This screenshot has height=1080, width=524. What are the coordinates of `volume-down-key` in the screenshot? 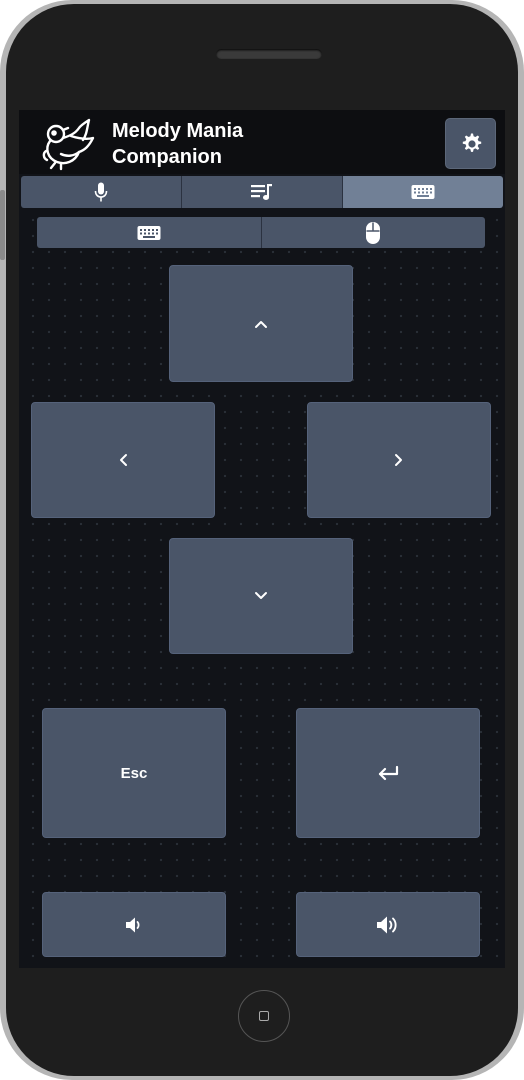 It's located at (134, 924).